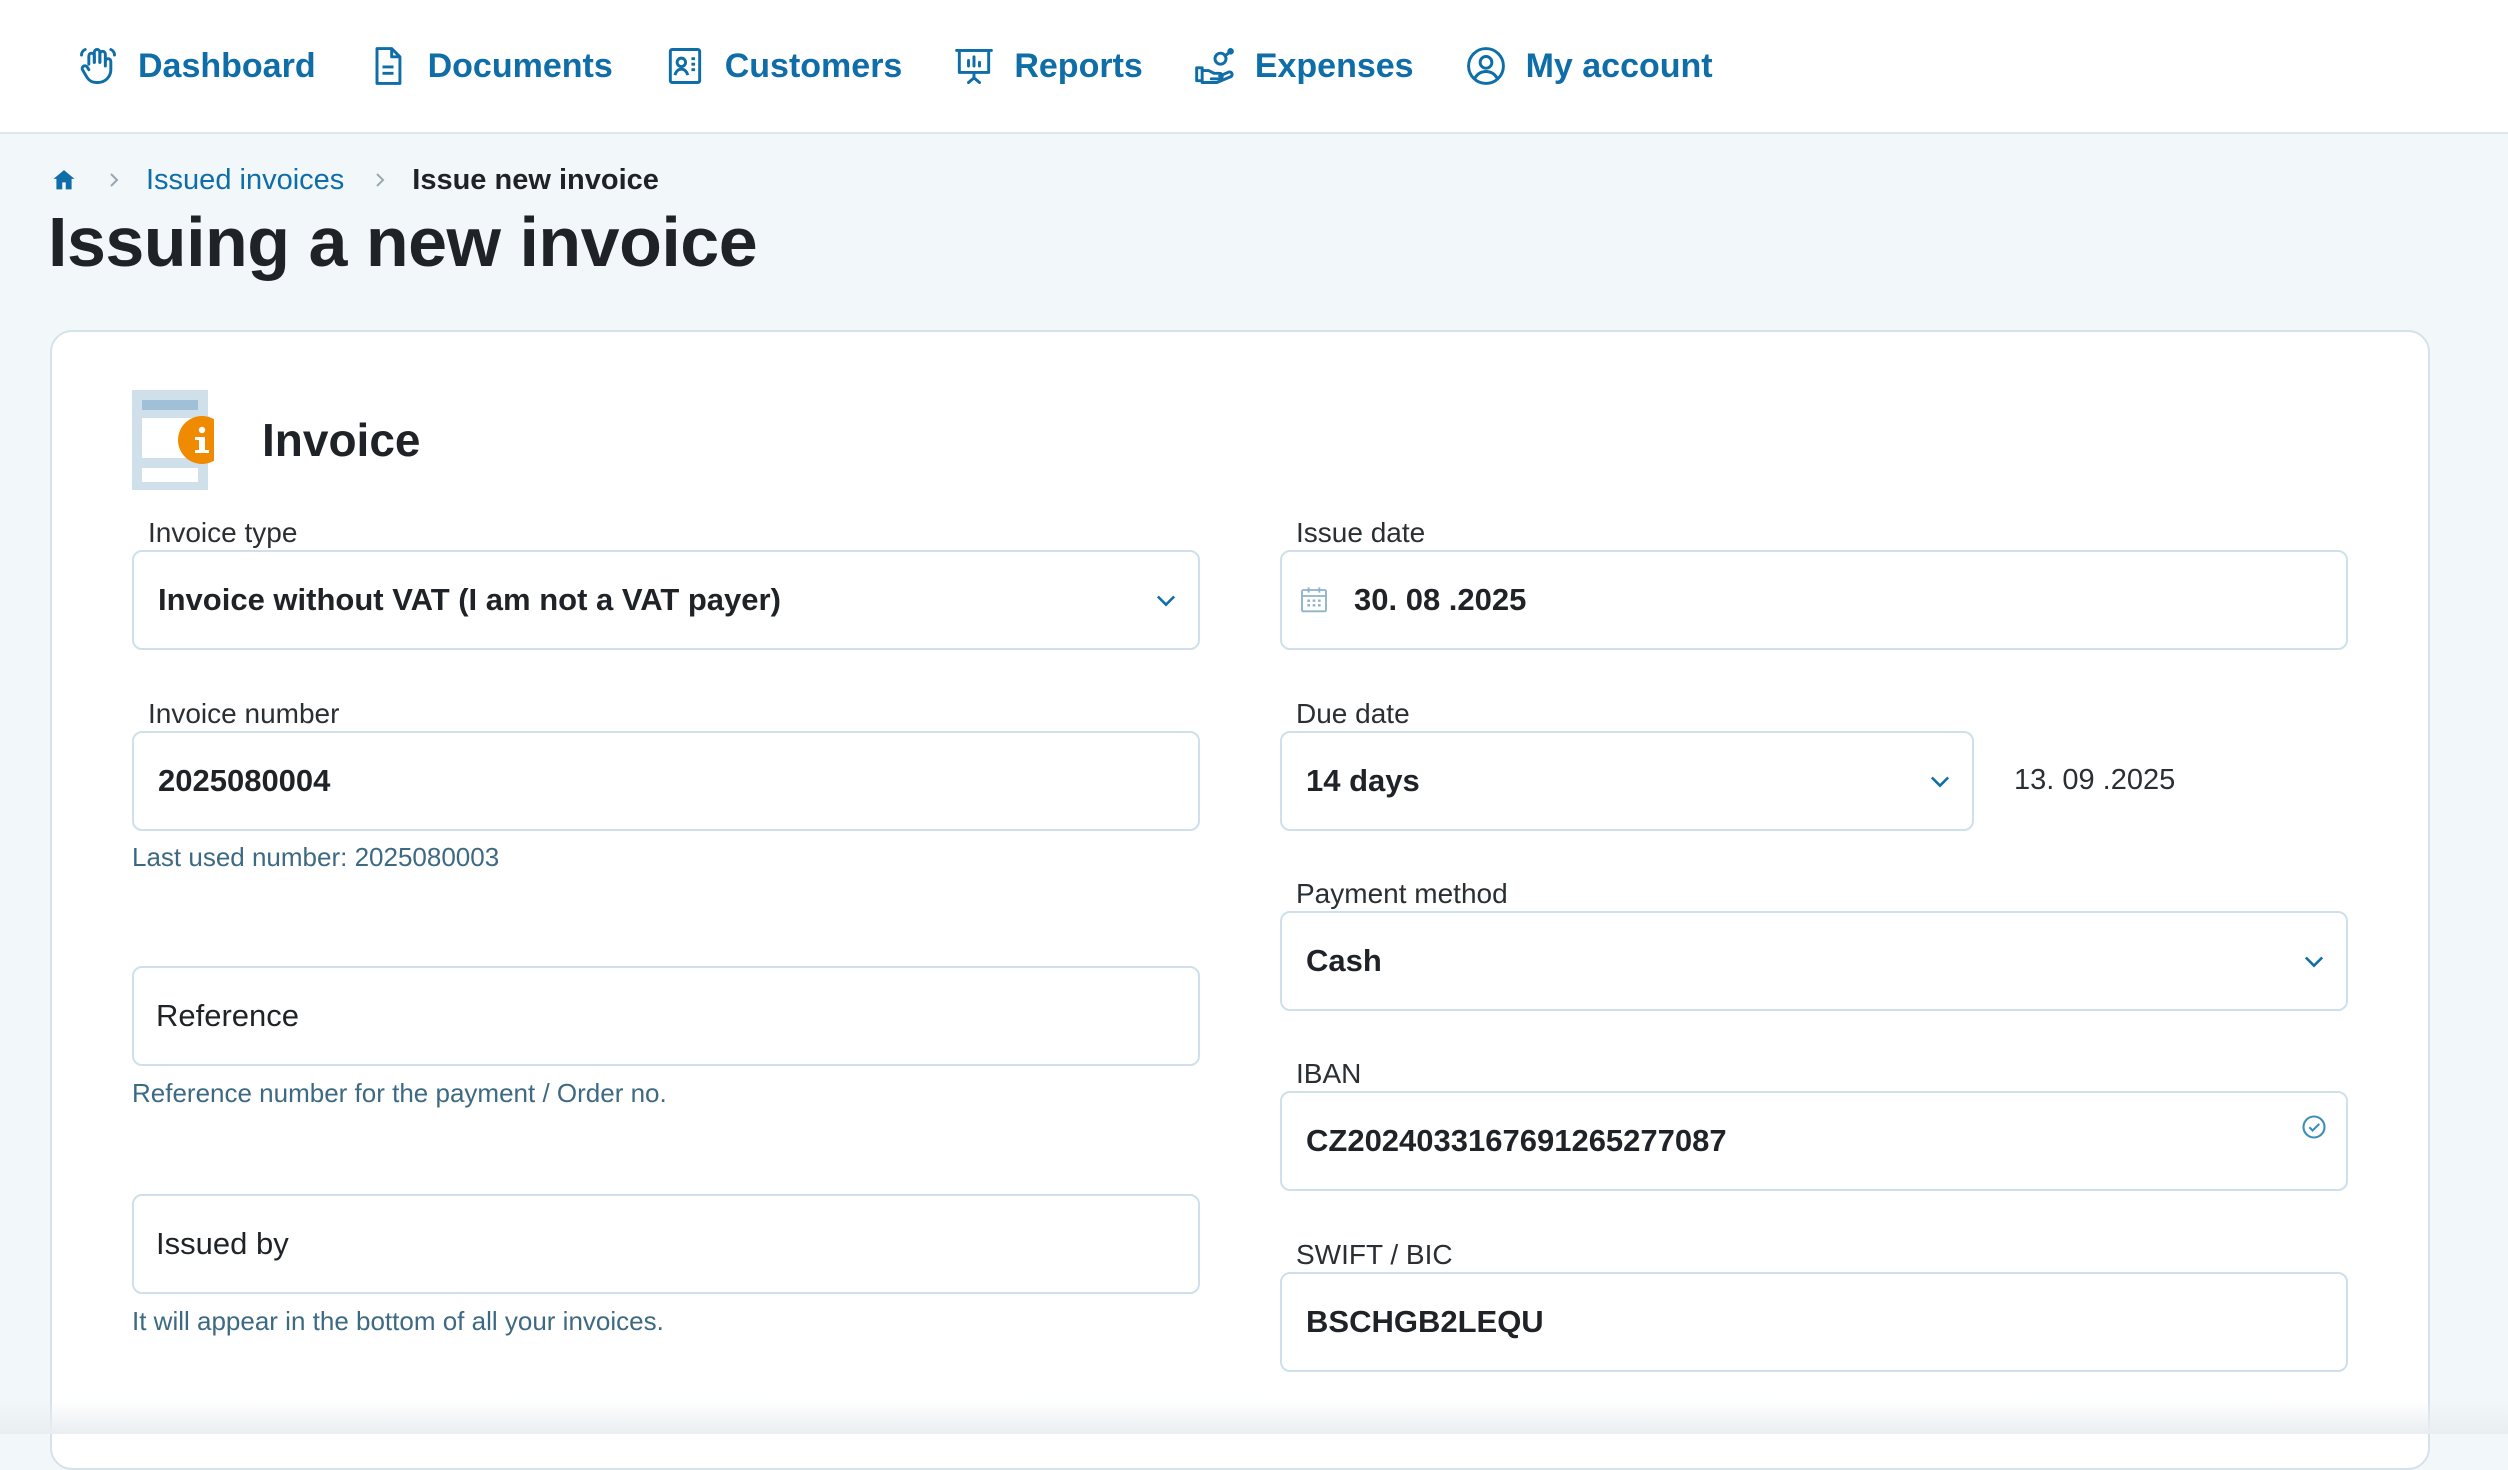 This screenshot has height=1470, width=2508. Describe the element at coordinates (974, 66) in the screenshot. I see `presentation-chart-icon` at that location.